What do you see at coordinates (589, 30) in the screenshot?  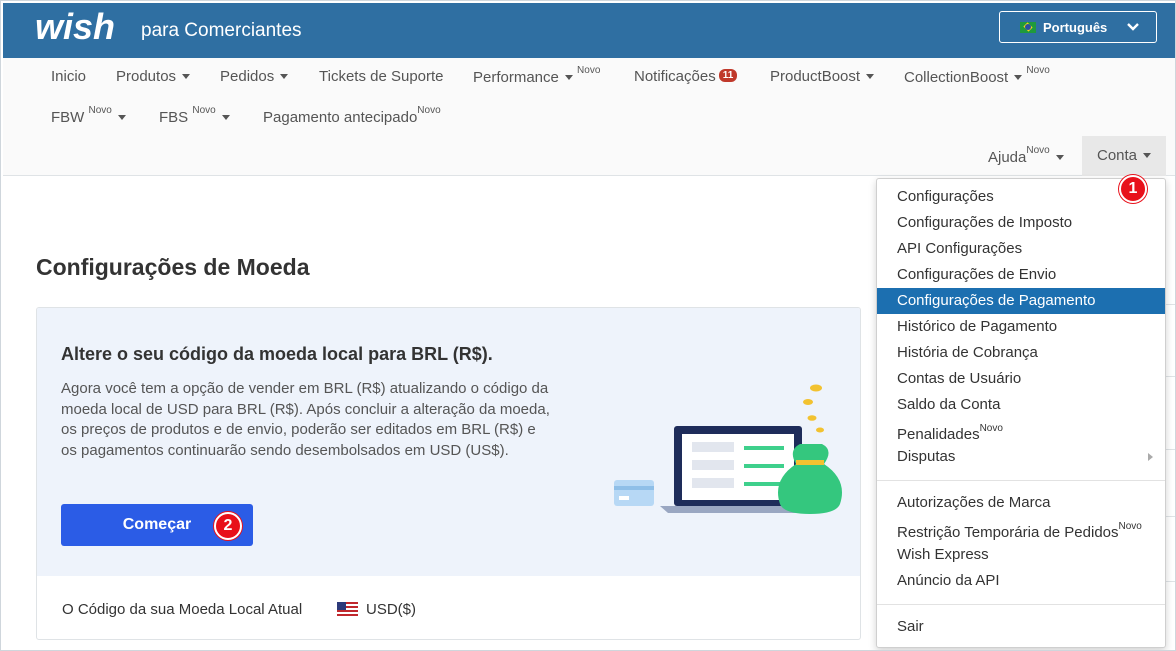 I see `top-header: wish para Comerciantes Português` at bounding box center [589, 30].